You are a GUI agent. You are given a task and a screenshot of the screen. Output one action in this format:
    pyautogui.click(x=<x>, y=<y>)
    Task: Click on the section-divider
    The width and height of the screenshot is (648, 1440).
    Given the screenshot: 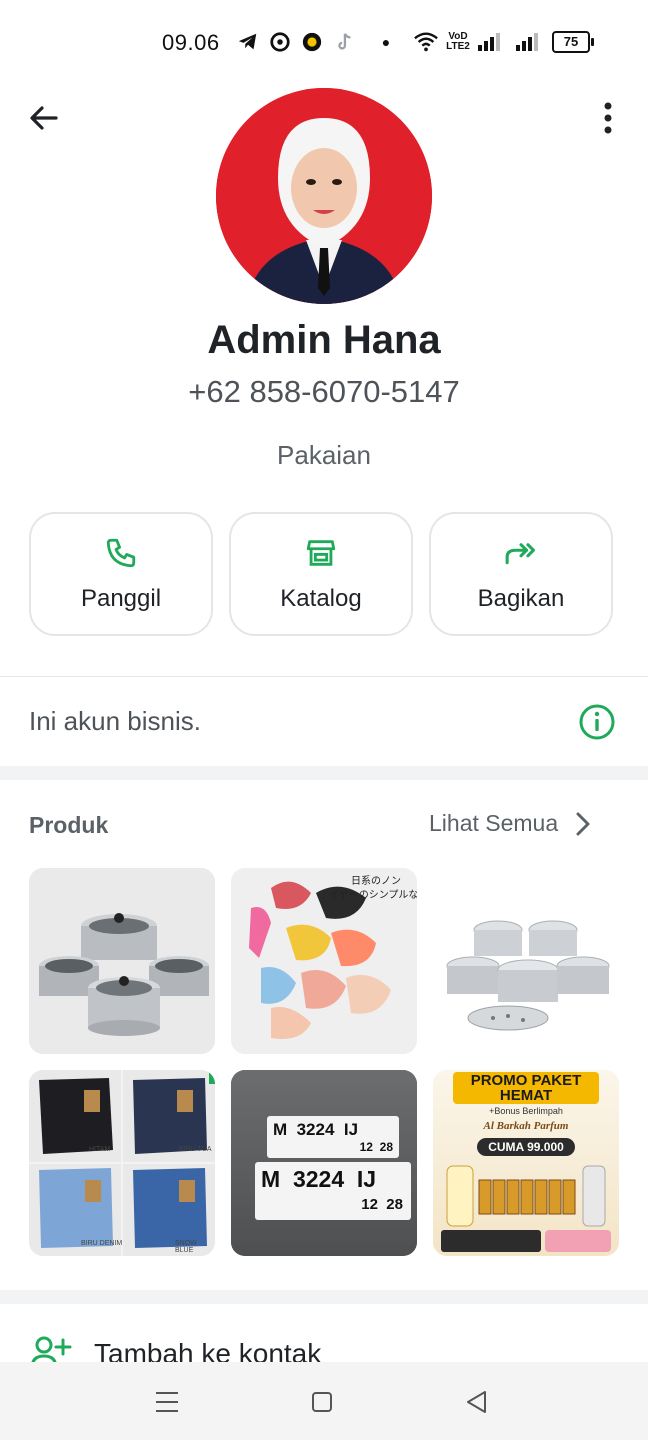 What is the action you would take?
    pyautogui.click(x=324, y=676)
    